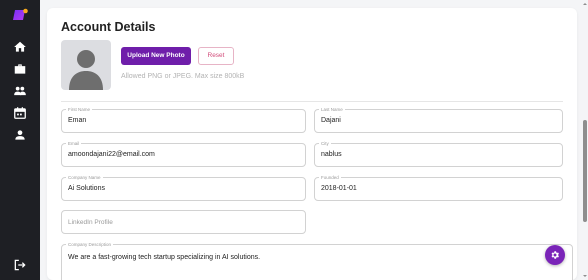 The height and width of the screenshot is (280, 588). Describe the element at coordinates (216, 56) in the screenshot. I see `reset-photo-button: Reset` at that location.